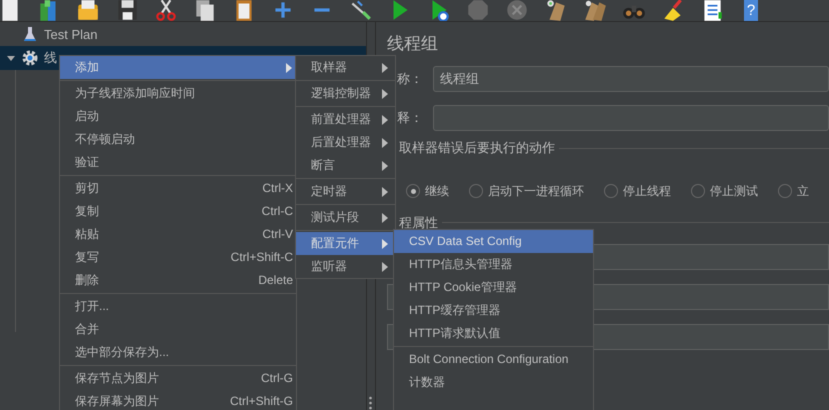  Describe the element at coordinates (413, 44) in the screenshot. I see `panel-title: 线程组` at that location.